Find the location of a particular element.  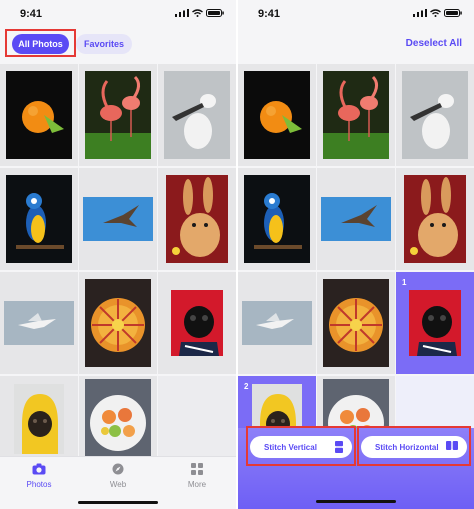

selection-number: 1 is located at coordinates (404, 282).